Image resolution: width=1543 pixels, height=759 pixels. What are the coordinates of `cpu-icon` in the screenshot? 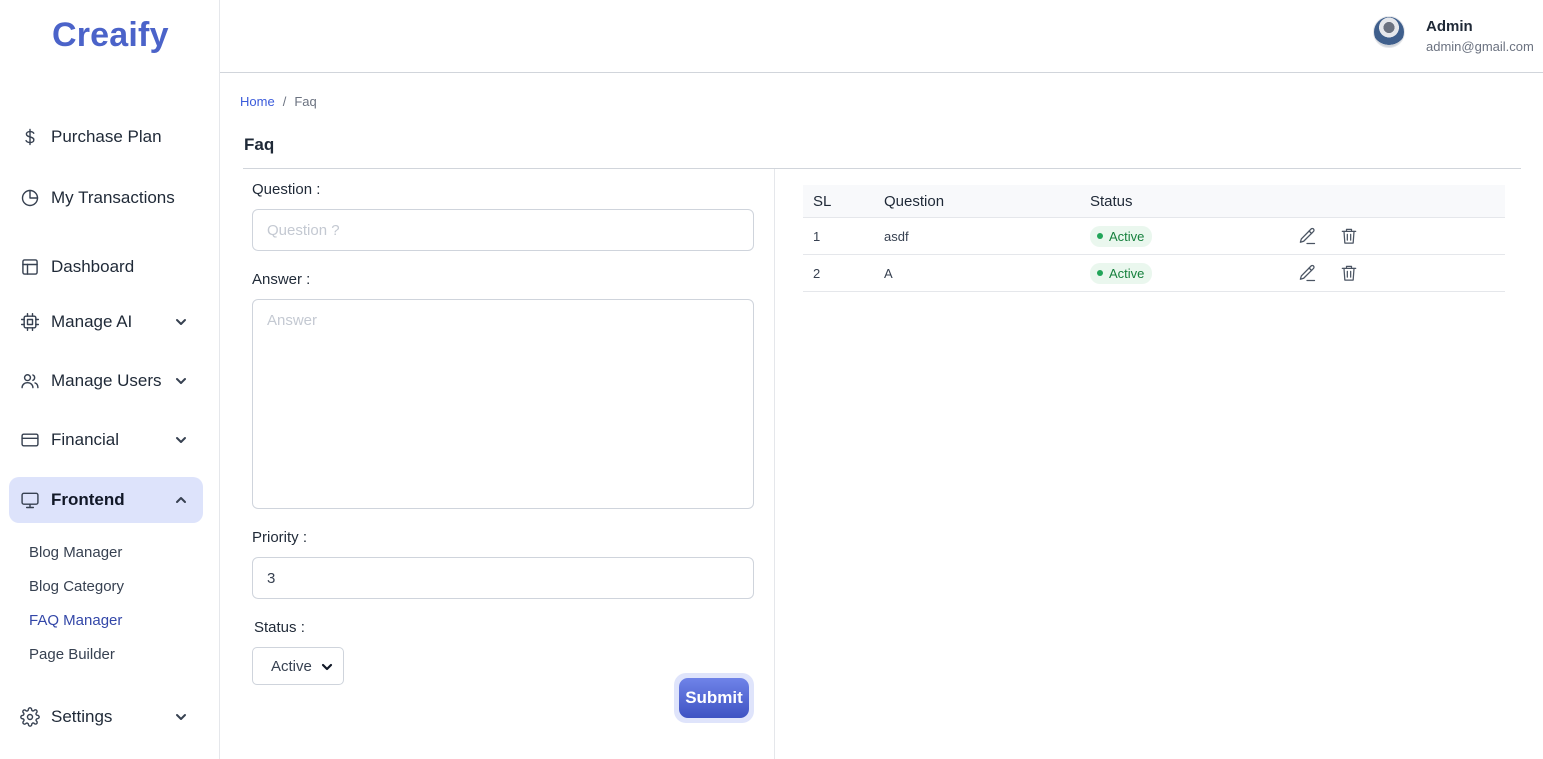 It's located at (30, 322).